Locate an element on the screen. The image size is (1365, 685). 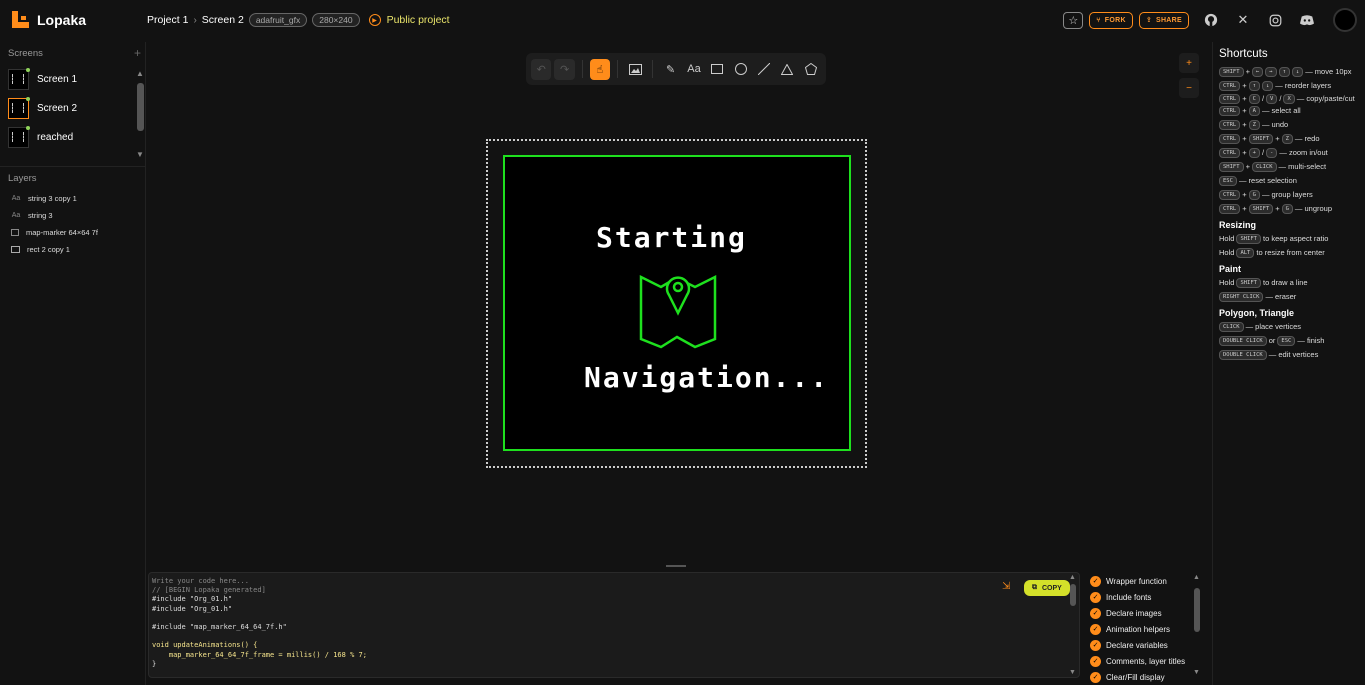
triangle-tool-button is located at coordinates (787, 69).